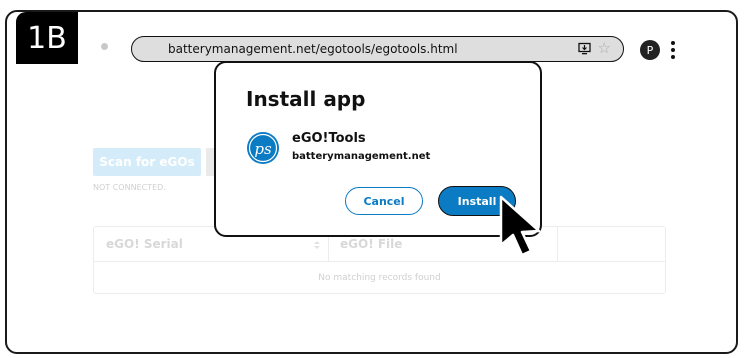 The image size is (745, 358). Describe the element at coordinates (520, 226) in the screenshot. I see `mouse-pointer-icon` at that location.